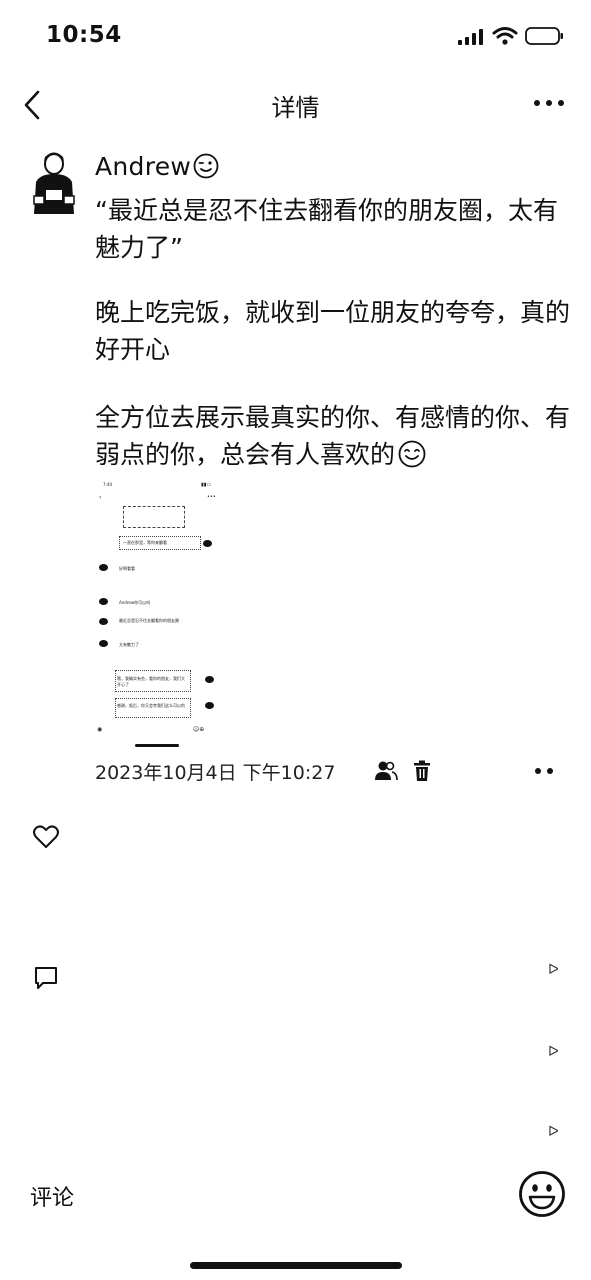 The width and height of the screenshot is (591, 1280). What do you see at coordinates (52, 1196) in the screenshot?
I see `comment-input: 评论` at bounding box center [52, 1196].